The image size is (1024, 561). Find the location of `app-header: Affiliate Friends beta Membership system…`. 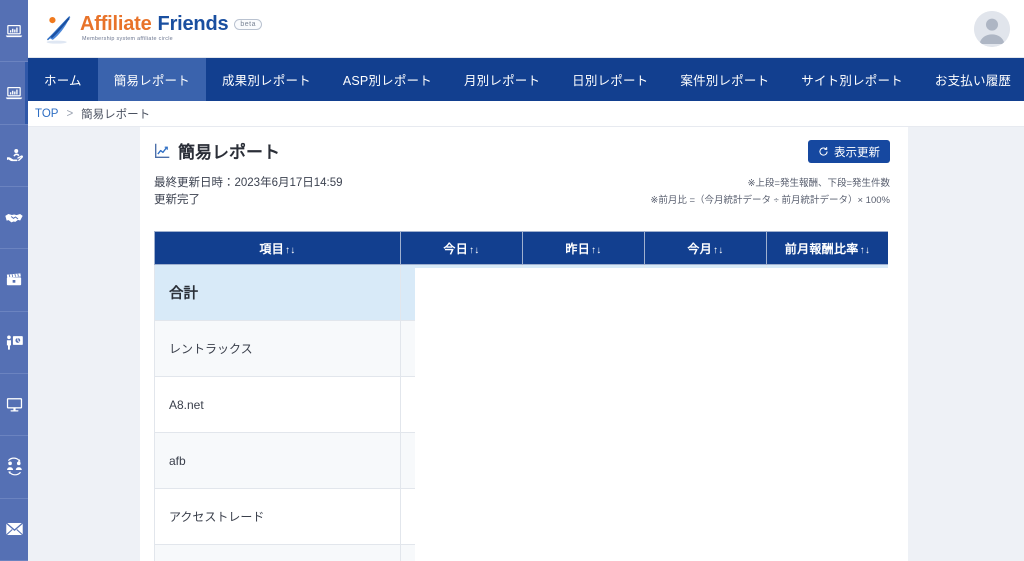

app-header: Affiliate Friends beta Membership system… is located at coordinates (526, 29).